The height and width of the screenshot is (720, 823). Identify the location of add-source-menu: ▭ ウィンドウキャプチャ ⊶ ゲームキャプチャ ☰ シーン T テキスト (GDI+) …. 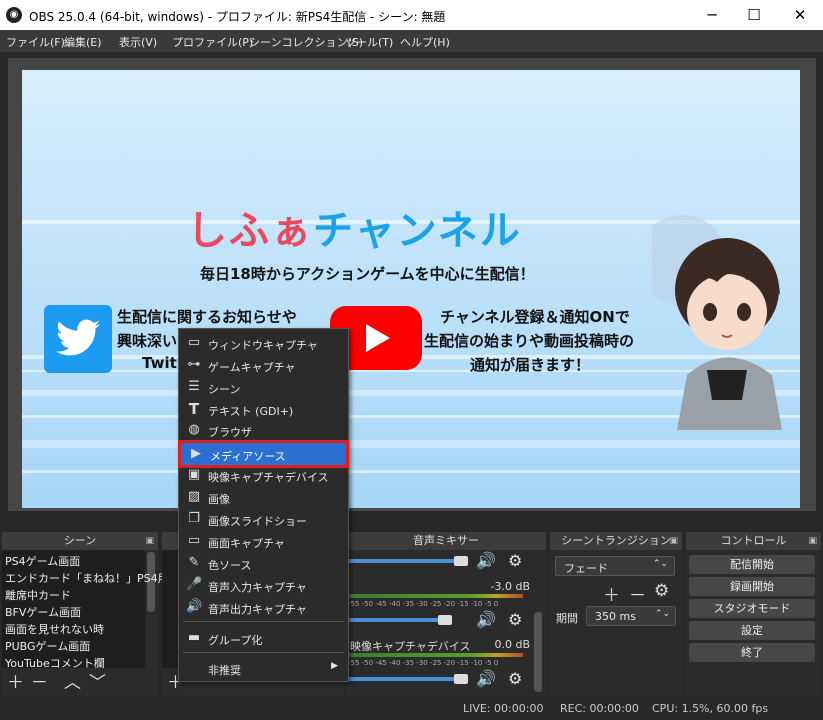
(263, 505).